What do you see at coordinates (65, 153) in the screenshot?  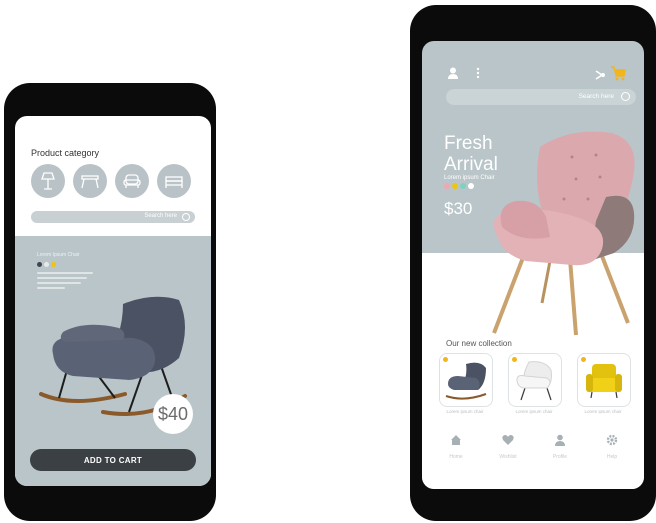 I see `category-title: Product category` at bounding box center [65, 153].